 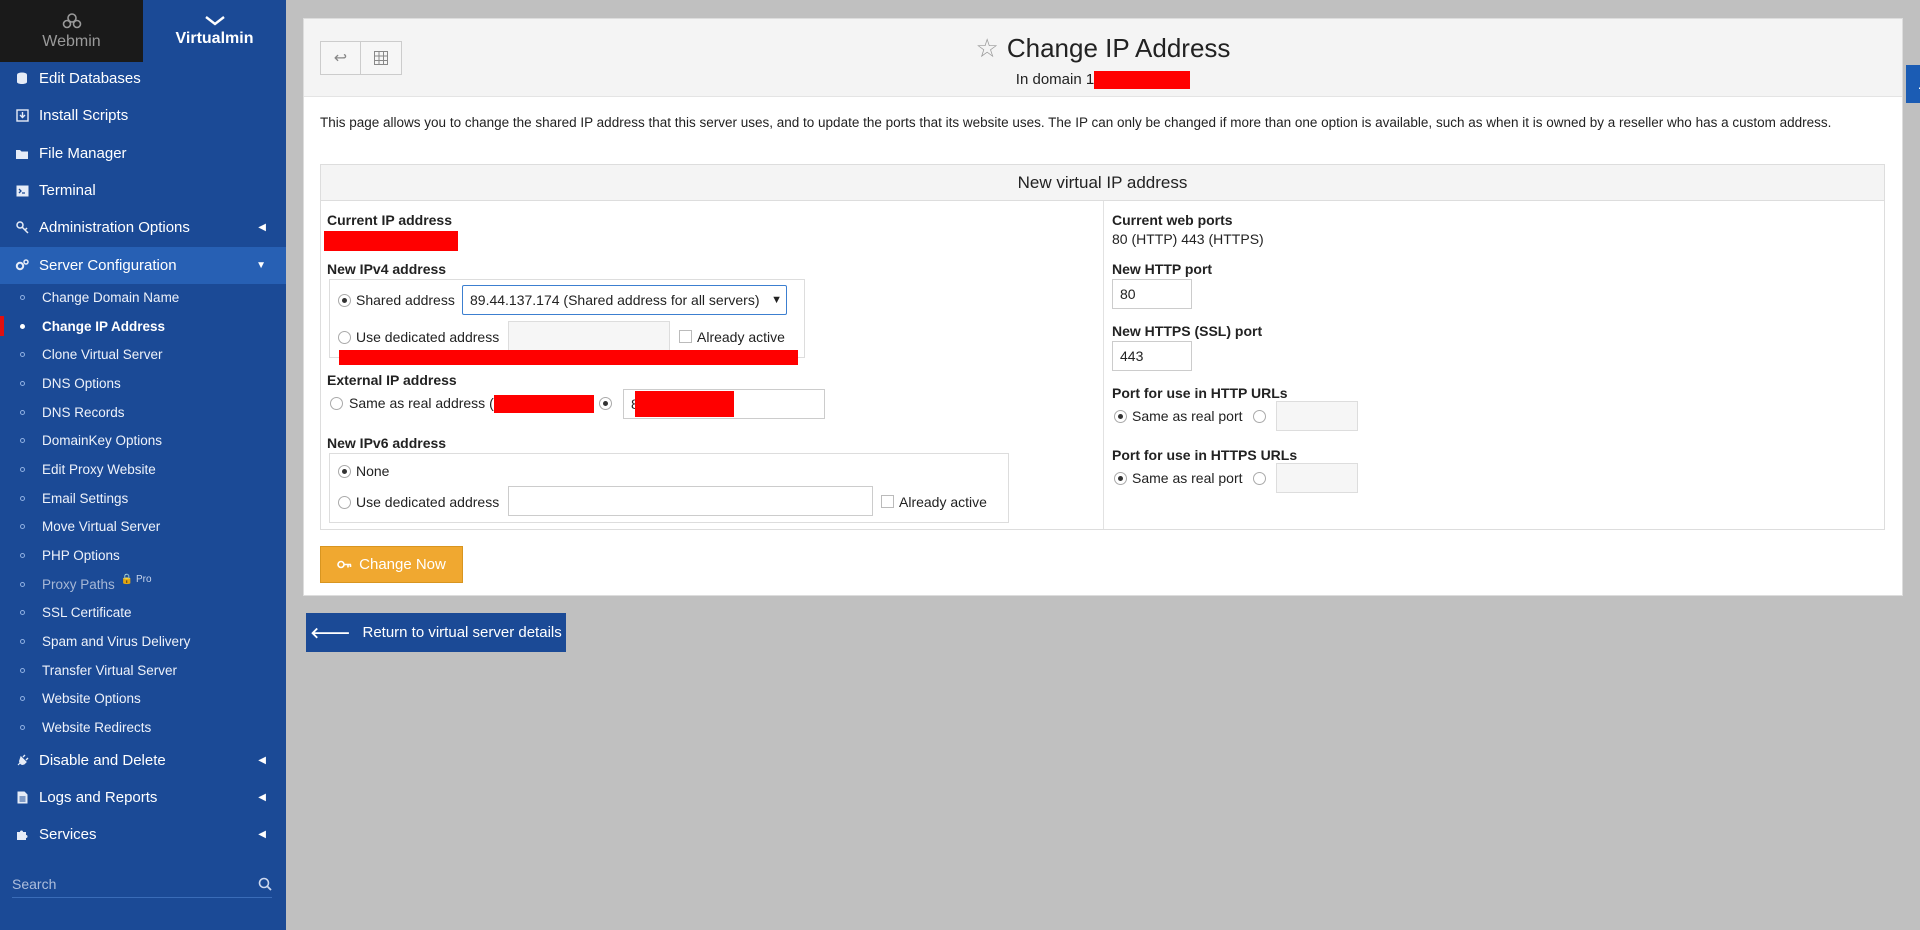 What do you see at coordinates (143, 698) in the screenshot?
I see `subnav-website-options: Website Options` at bounding box center [143, 698].